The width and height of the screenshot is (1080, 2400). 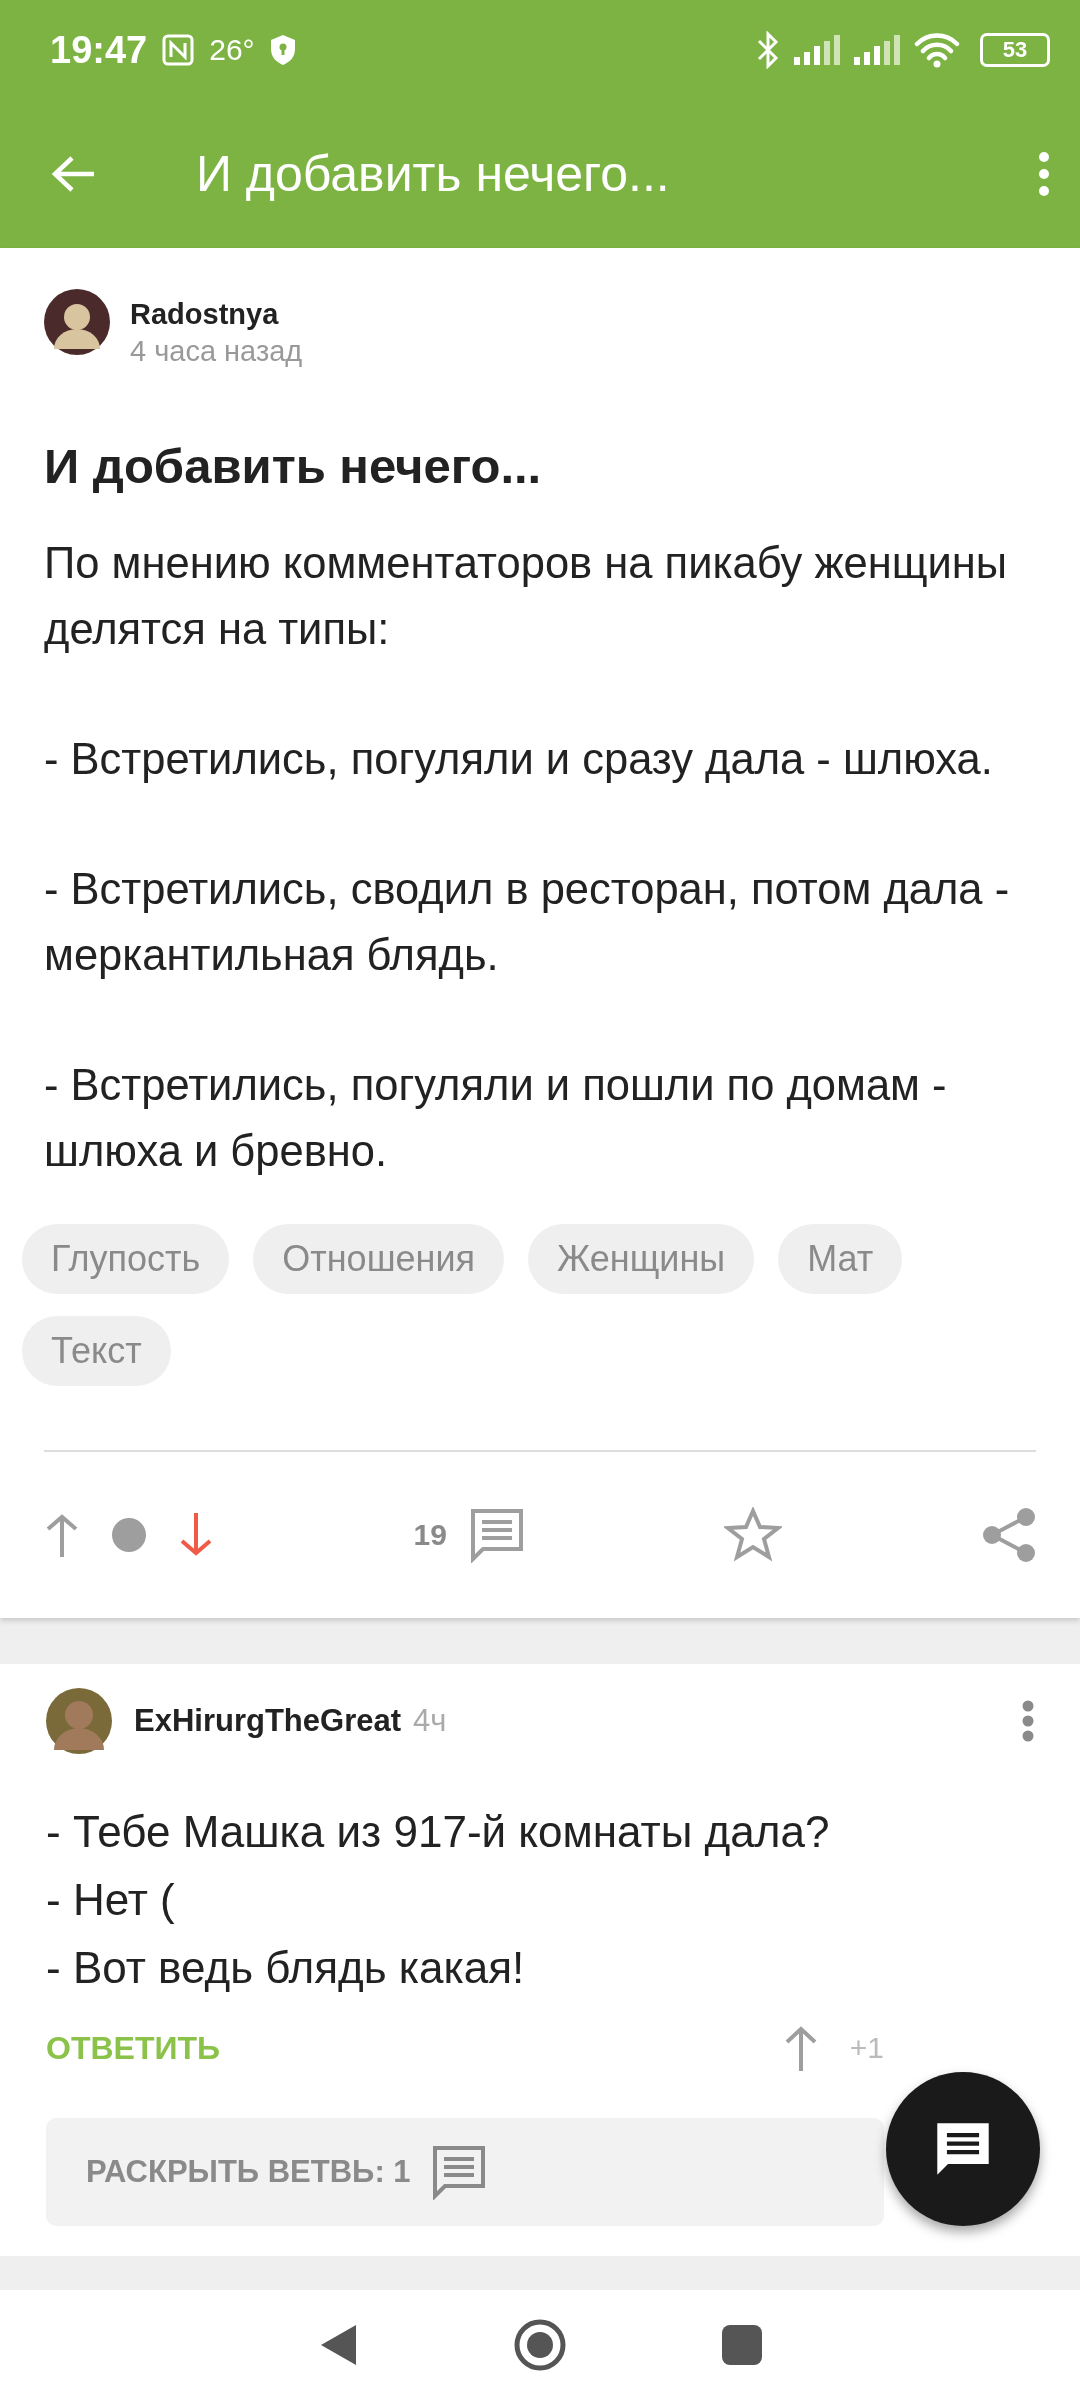 I want to click on reply-button: ОТВЕТИТЬ, so click(x=133, y=2048).